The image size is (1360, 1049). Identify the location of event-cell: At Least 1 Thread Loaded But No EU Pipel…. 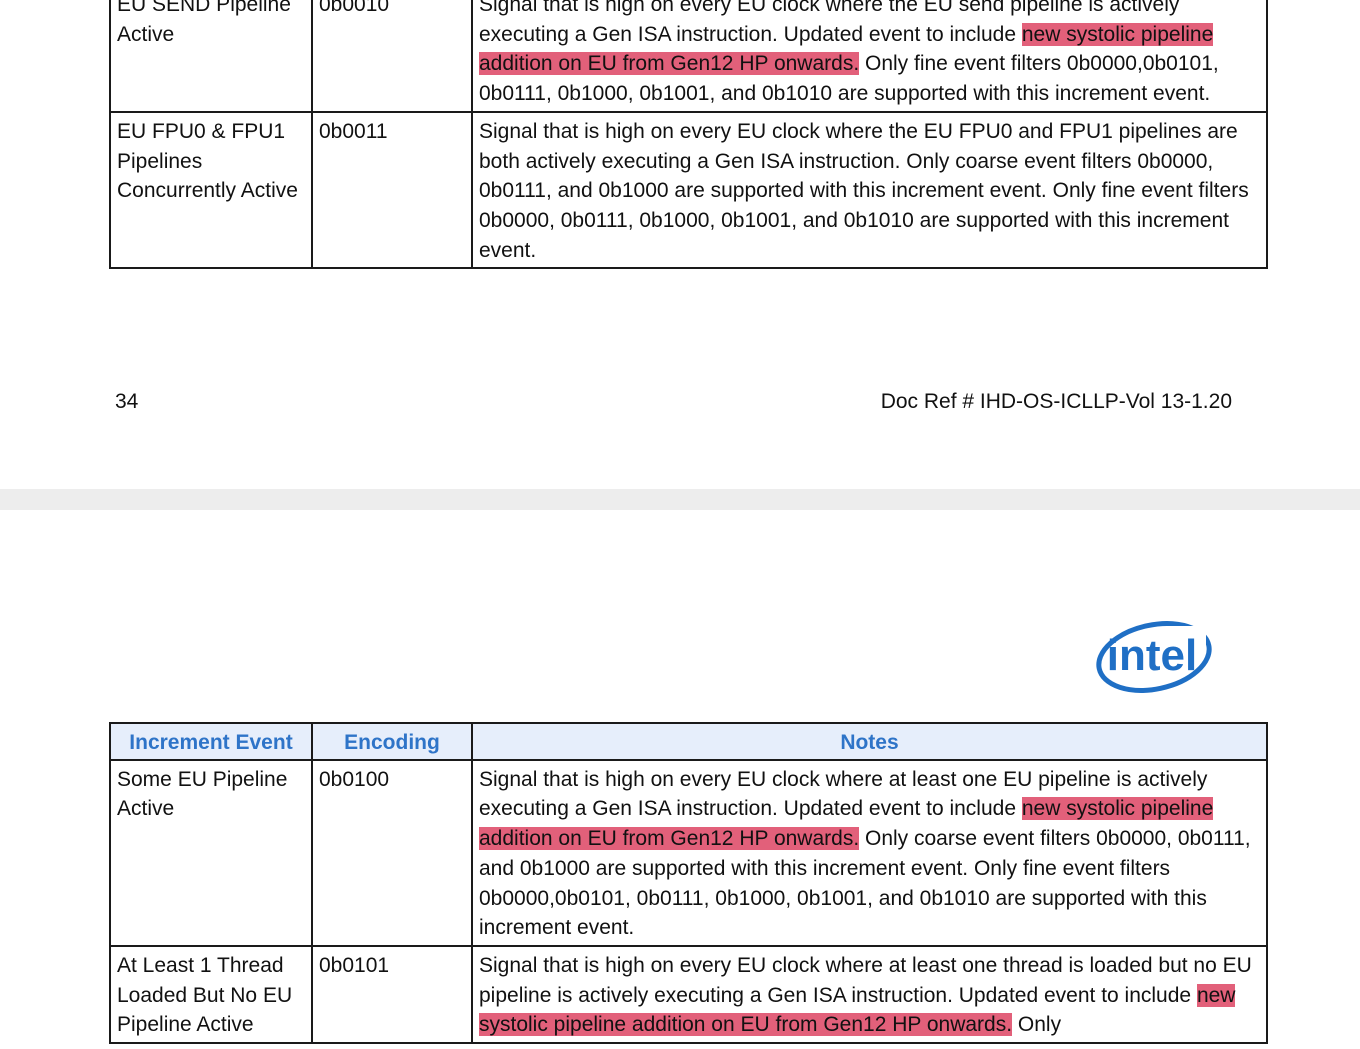
(211, 994).